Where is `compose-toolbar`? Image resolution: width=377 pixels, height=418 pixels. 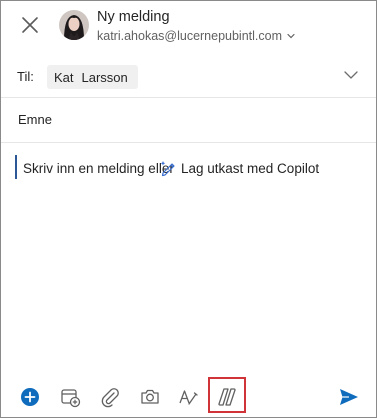
compose-toolbar is located at coordinates (188, 398).